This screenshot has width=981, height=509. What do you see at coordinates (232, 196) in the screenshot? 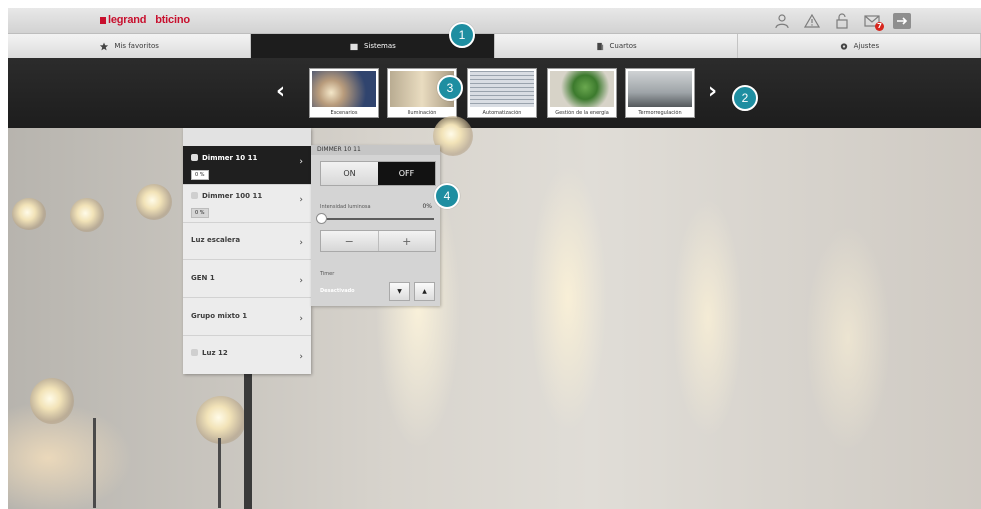
I see `device-label: Dimmer 100 11` at bounding box center [232, 196].